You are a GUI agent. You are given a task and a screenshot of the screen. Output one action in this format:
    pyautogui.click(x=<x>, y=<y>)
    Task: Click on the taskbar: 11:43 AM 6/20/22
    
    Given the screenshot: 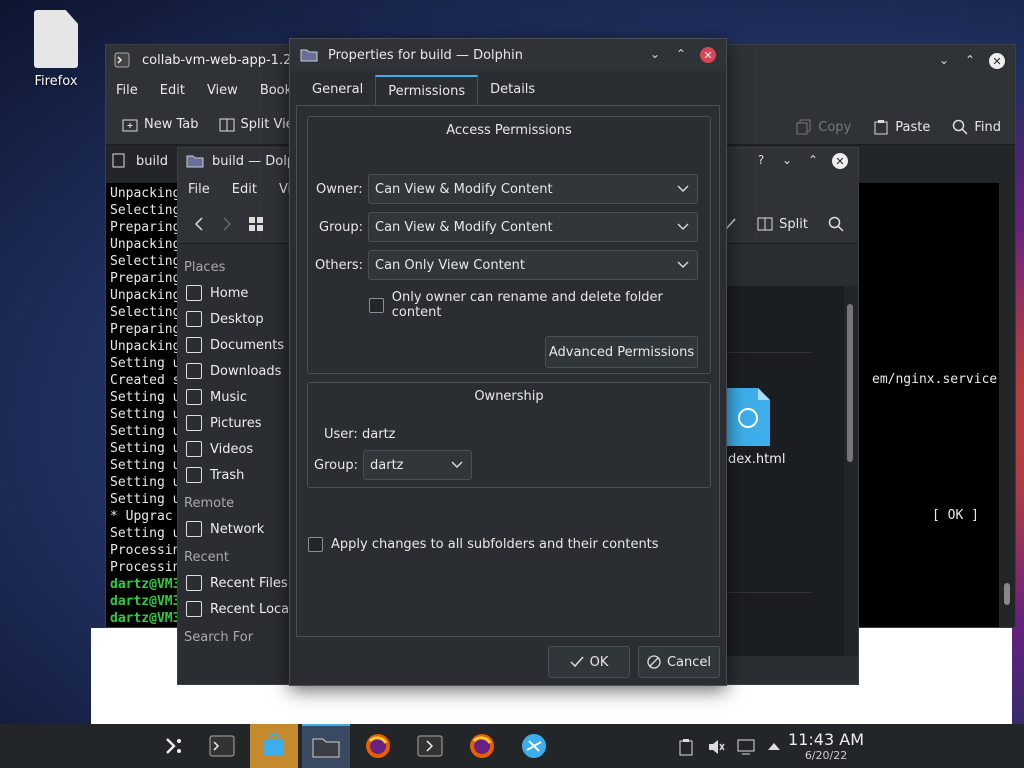 What is the action you would take?
    pyautogui.click(x=512, y=746)
    